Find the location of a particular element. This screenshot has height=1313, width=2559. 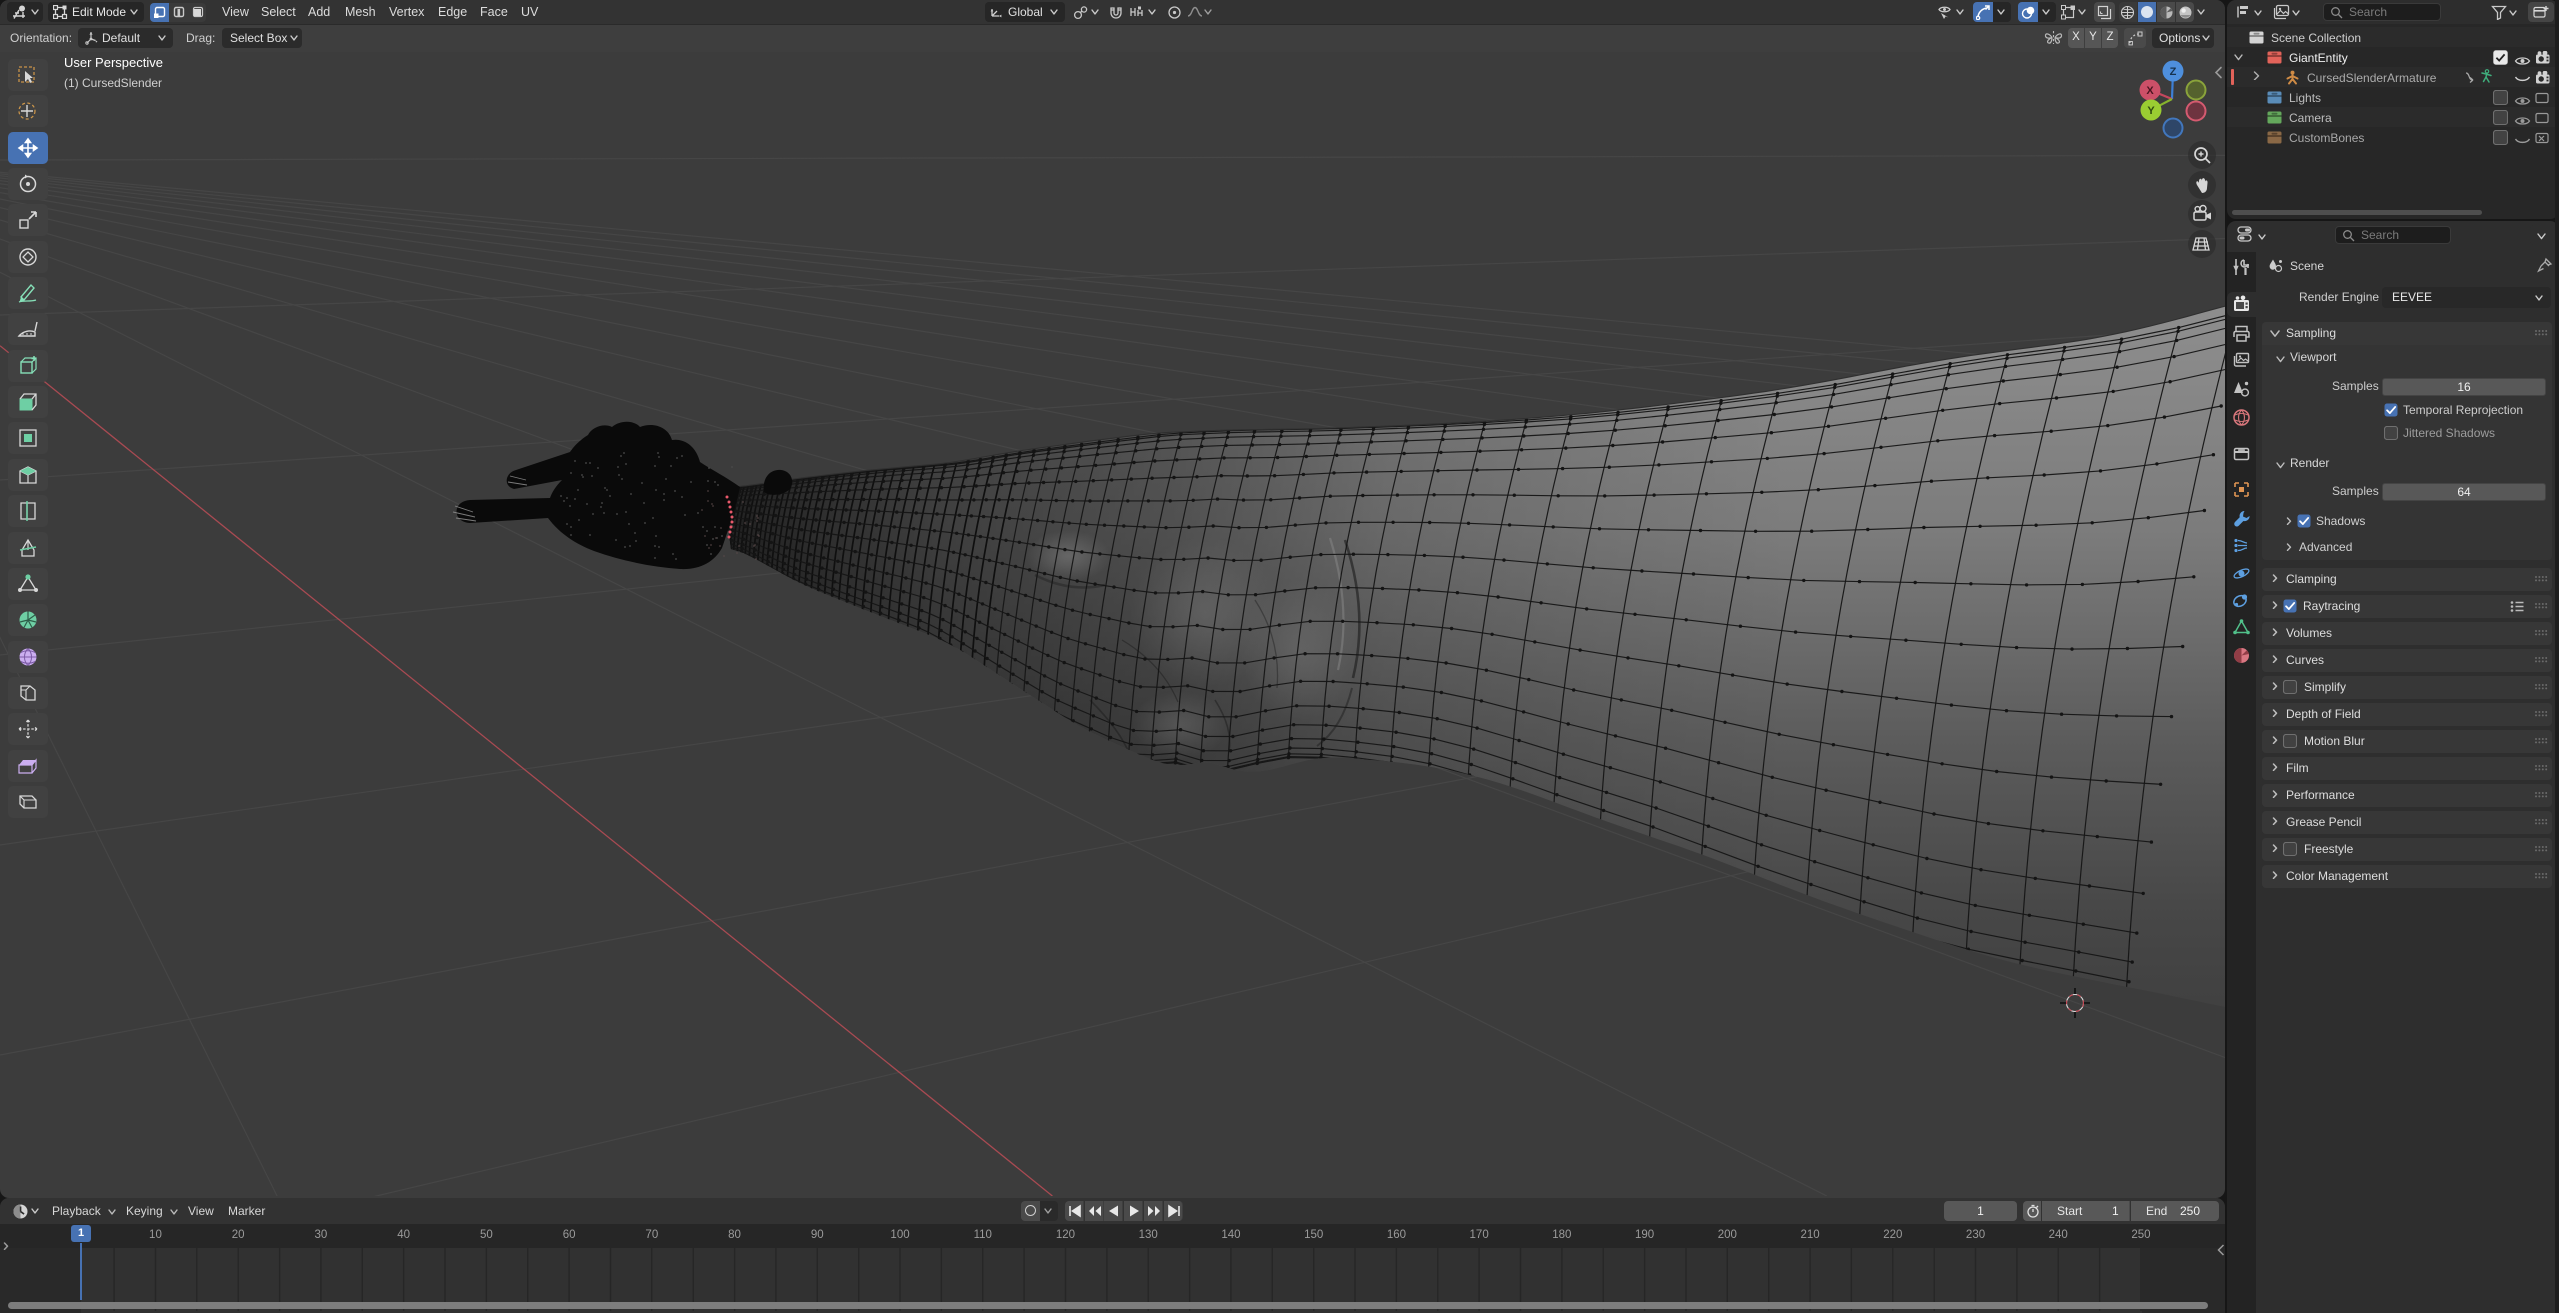

svg-text: Z is located at coordinates (2173, 72).